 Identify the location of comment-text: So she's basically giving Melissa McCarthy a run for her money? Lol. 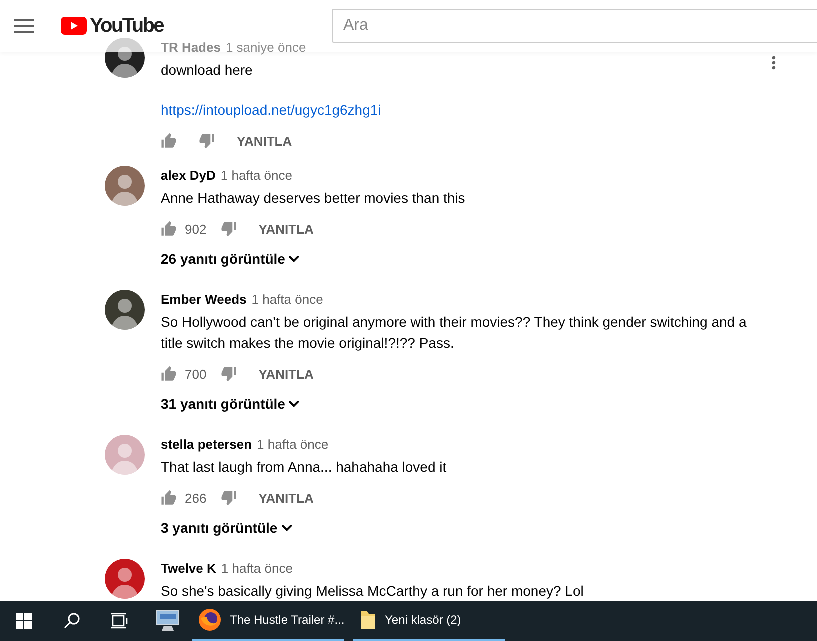
(373, 591).